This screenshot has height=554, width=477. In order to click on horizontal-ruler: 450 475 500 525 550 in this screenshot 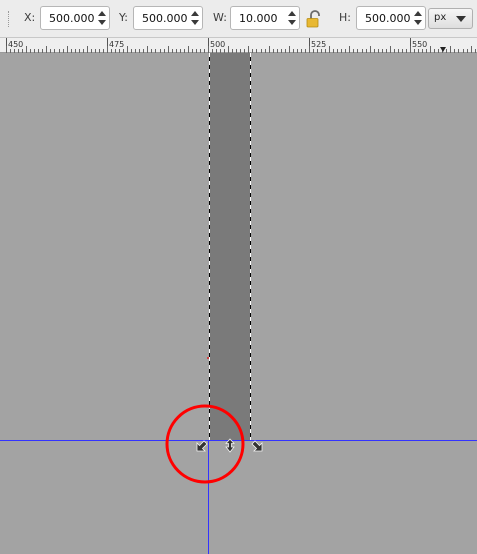, I will do `click(238, 45)`.